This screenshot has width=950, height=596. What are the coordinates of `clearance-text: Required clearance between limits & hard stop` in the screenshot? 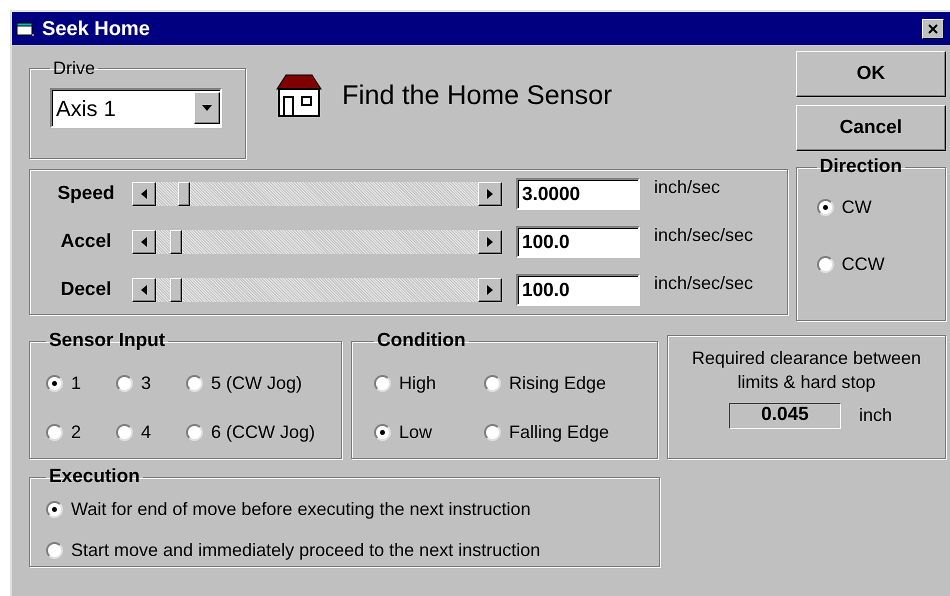 It's located at (806, 370).